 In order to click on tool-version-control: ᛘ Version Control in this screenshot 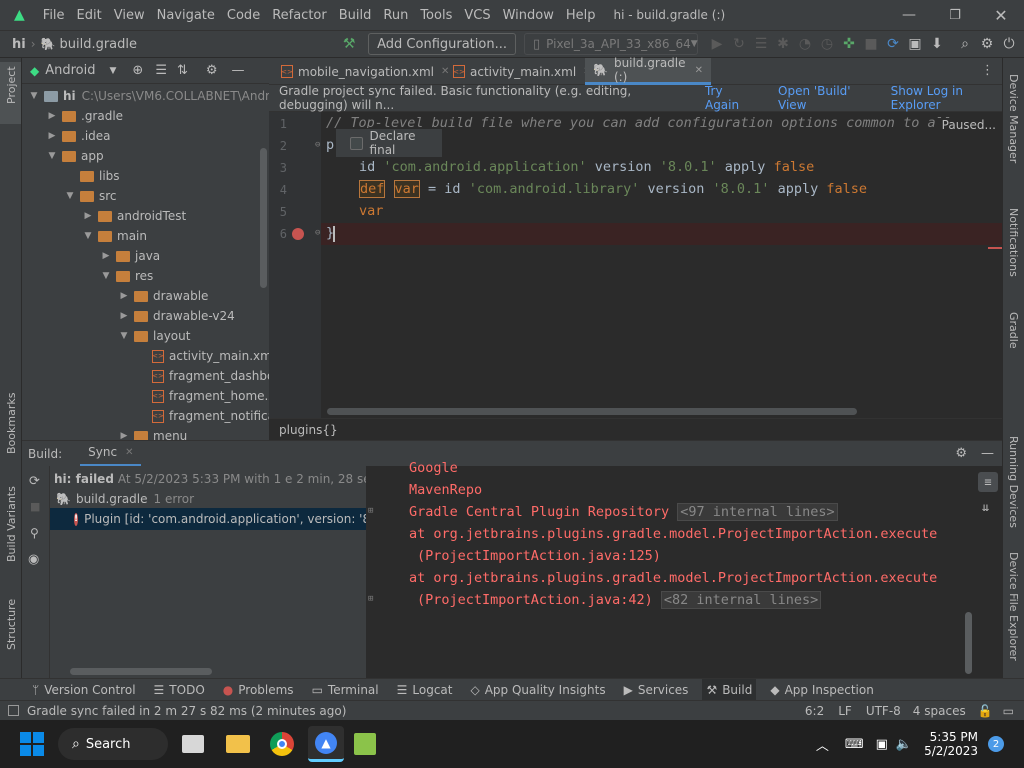, I will do `click(84, 690)`.